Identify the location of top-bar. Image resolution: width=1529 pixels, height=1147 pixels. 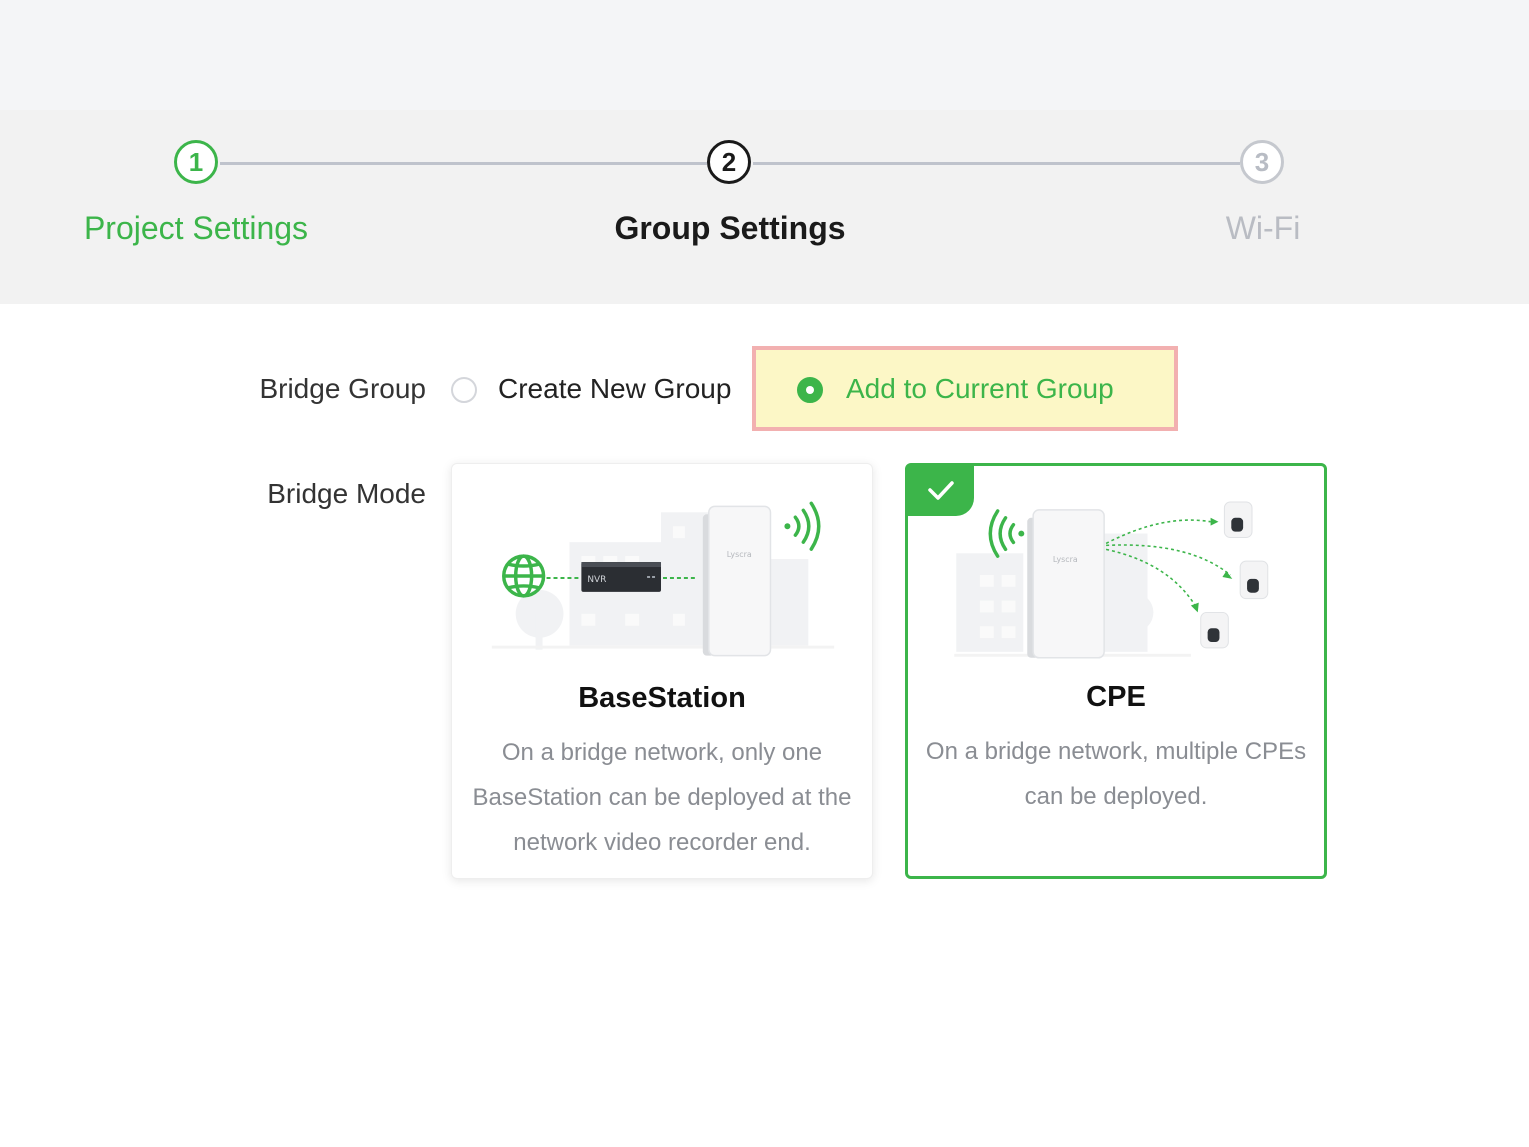
(764, 55).